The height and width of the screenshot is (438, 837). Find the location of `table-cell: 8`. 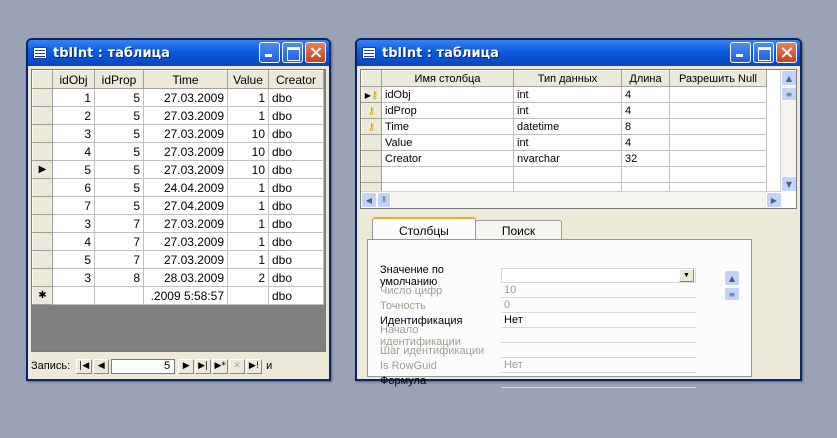

table-cell: 8 is located at coordinates (119, 277).